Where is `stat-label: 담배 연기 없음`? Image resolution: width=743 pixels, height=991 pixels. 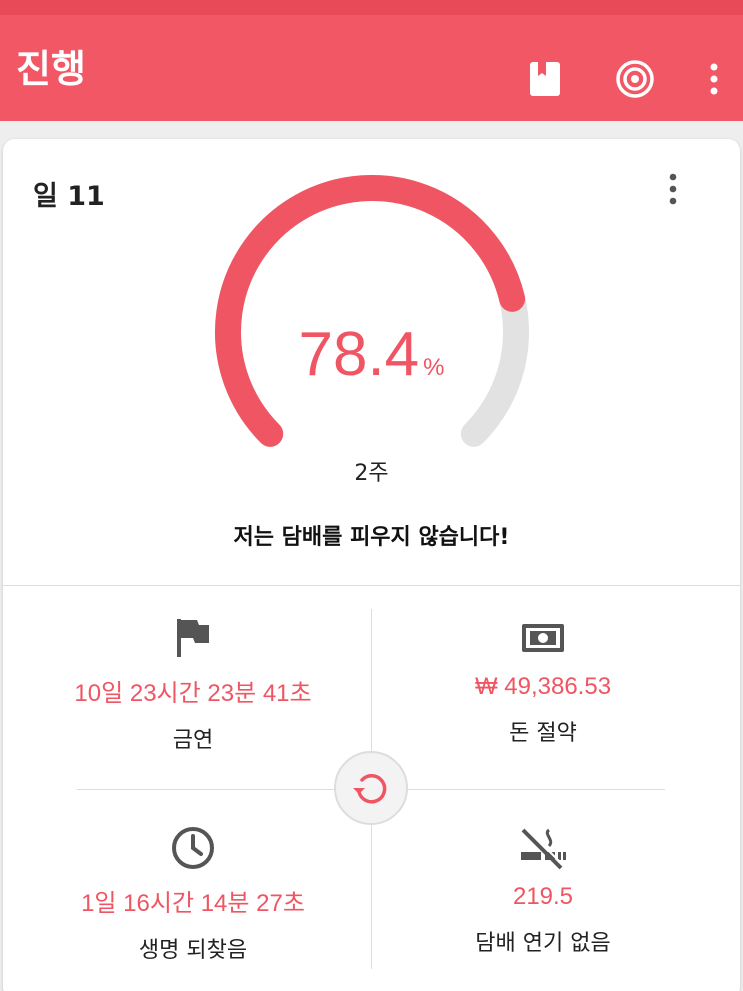 stat-label: 담배 연기 없음 is located at coordinates (543, 943).